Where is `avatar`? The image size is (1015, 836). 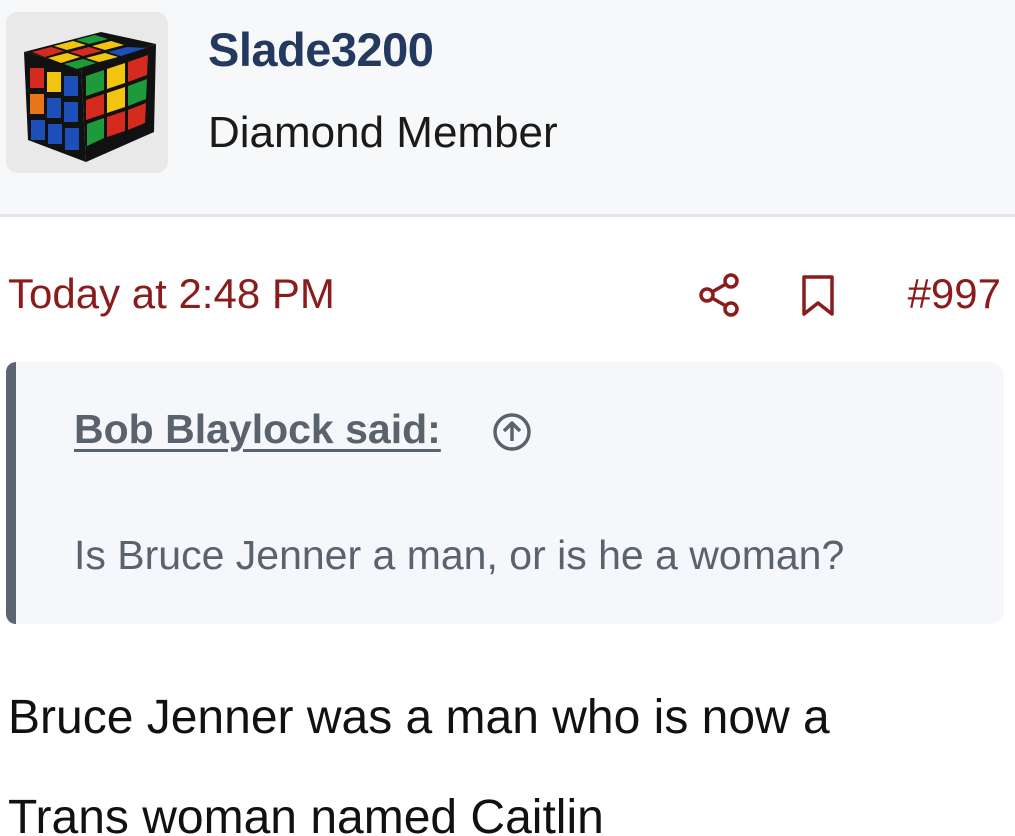 avatar is located at coordinates (87, 92).